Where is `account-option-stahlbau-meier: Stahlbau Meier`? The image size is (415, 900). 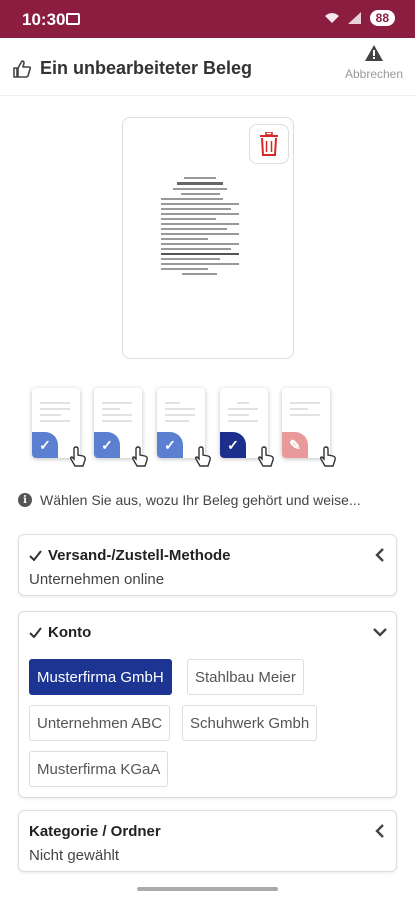 account-option-stahlbau-meier: Stahlbau Meier is located at coordinates (245, 677).